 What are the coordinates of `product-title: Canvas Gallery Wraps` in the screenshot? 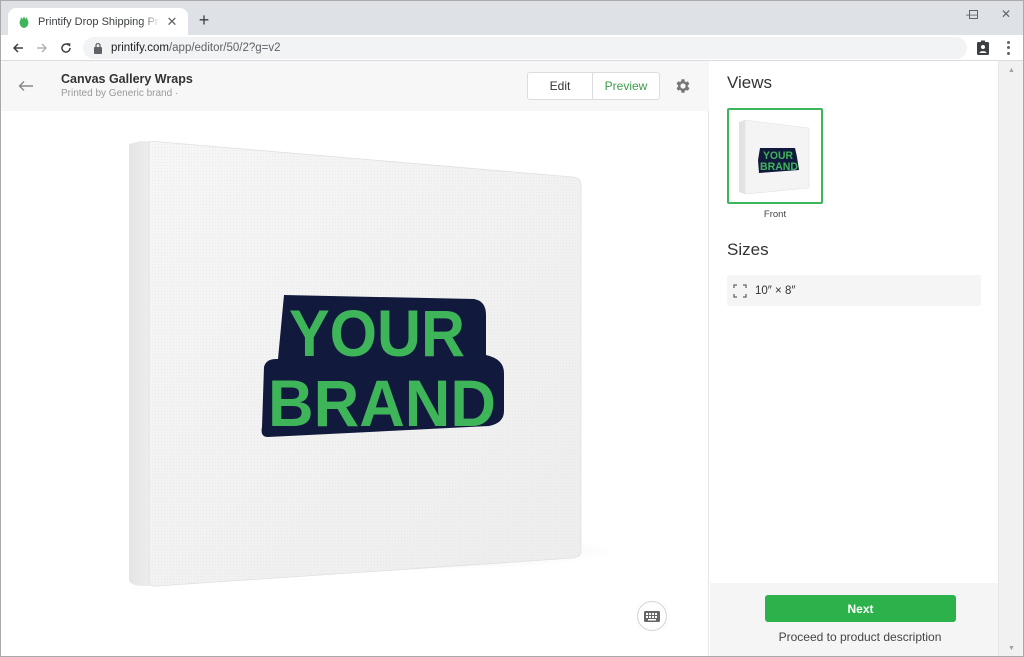 It's located at (127, 79).